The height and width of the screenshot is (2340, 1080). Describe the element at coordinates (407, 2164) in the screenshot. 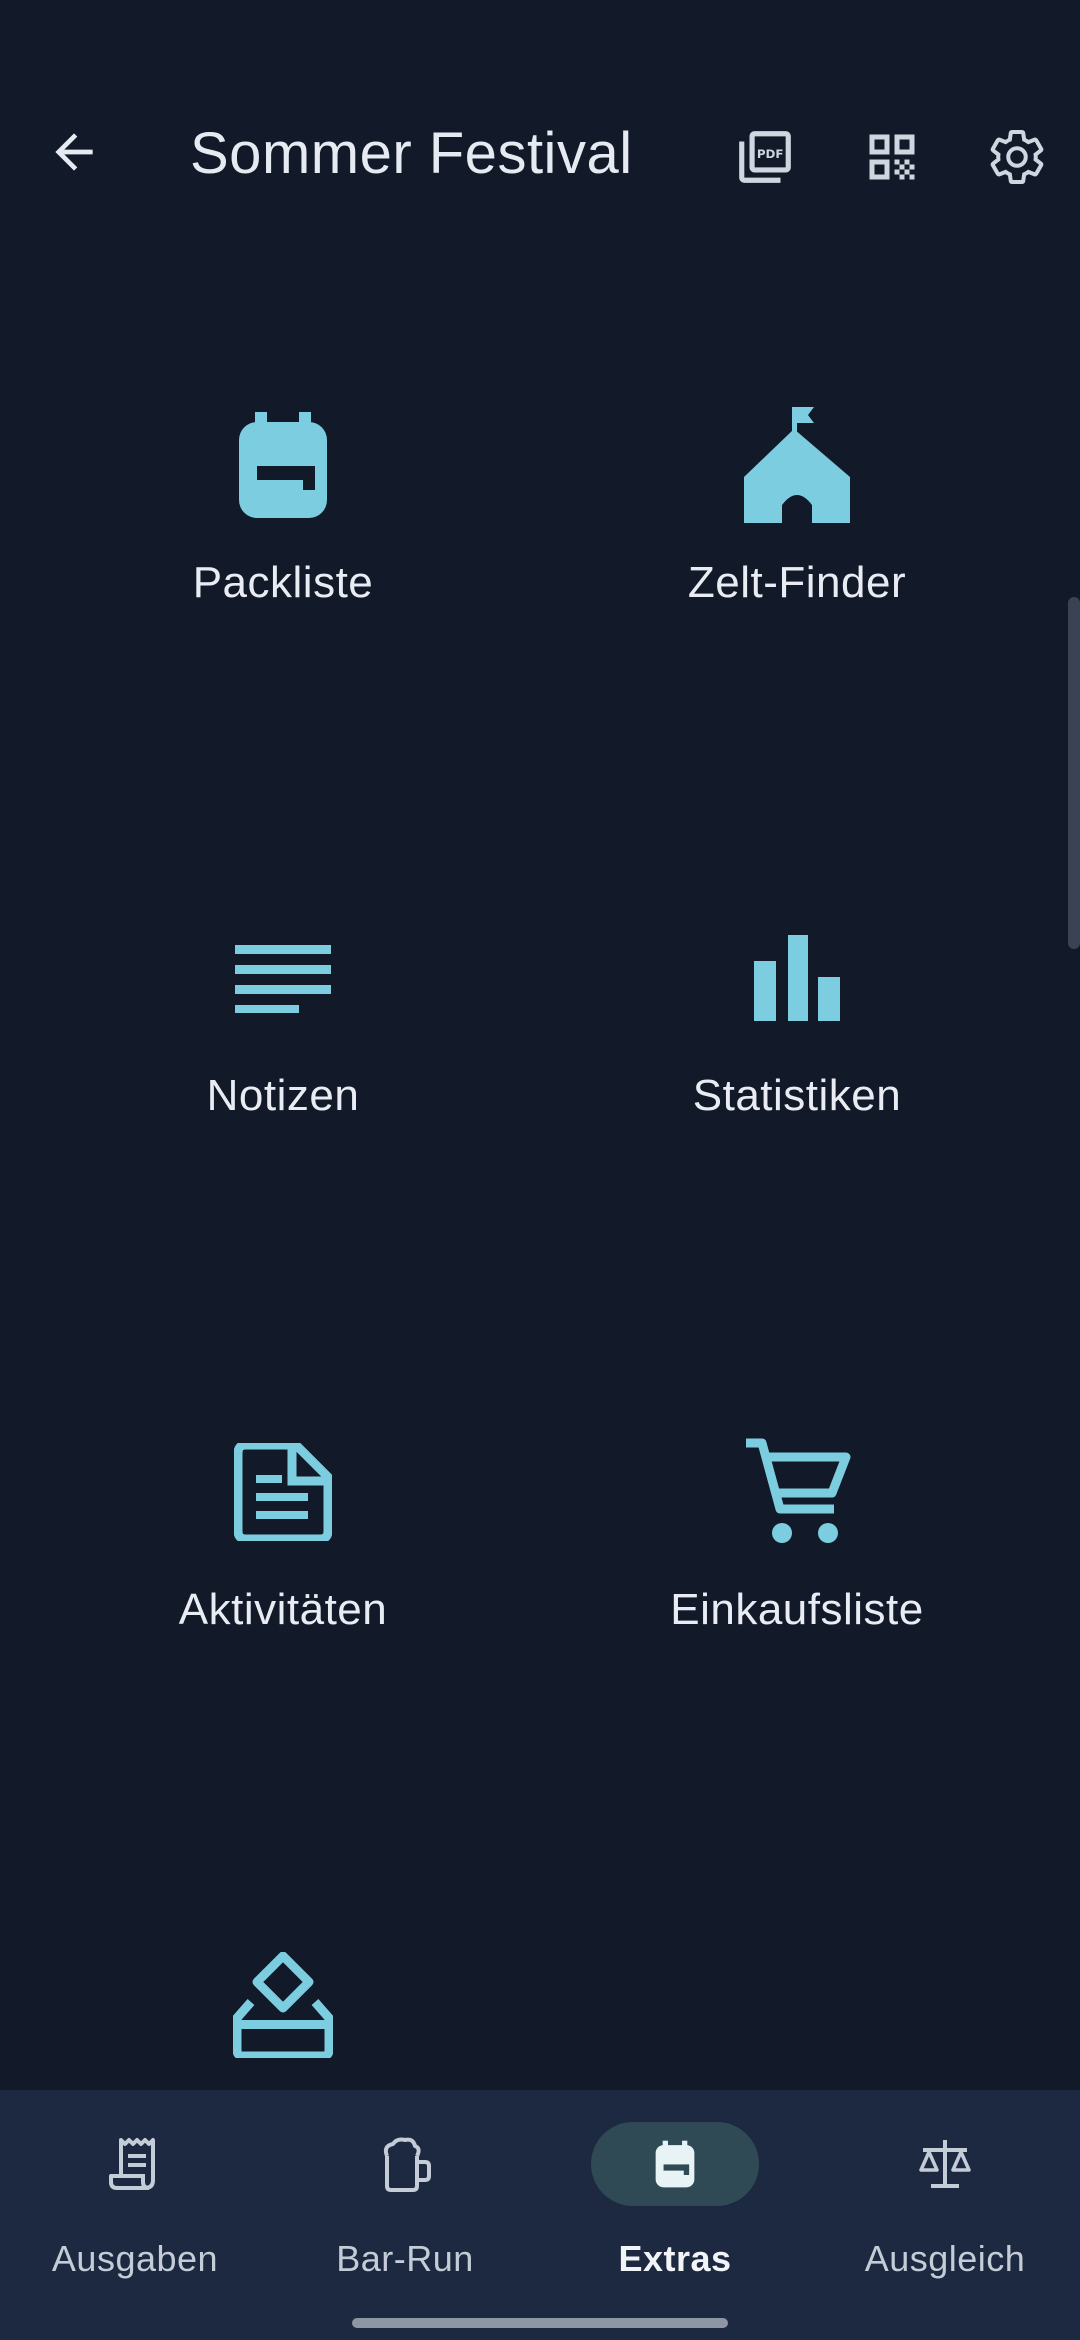

I see `beer-mug-icon` at that location.